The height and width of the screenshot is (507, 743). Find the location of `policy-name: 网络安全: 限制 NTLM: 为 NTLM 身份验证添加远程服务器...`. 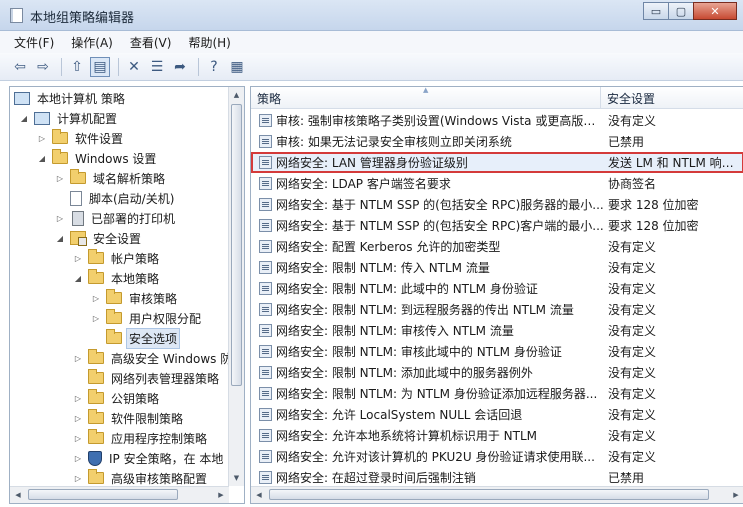

policy-name: 网络安全: 限制 NTLM: 为 NTLM 身份验证添加远程服务器... is located at coordinates (437, 394).